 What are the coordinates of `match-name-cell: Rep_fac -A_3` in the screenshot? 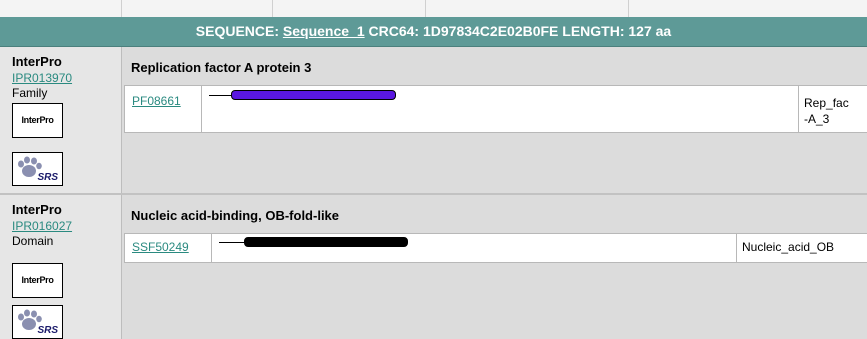 It's located at (832, 109).